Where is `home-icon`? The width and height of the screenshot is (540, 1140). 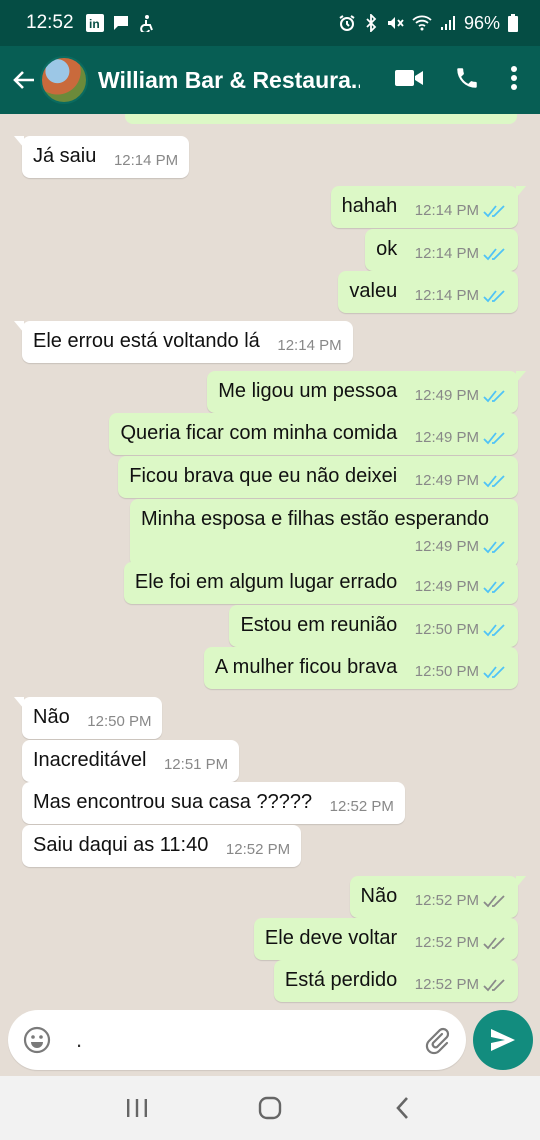
home-icon is located at coordinates (270, 1108).